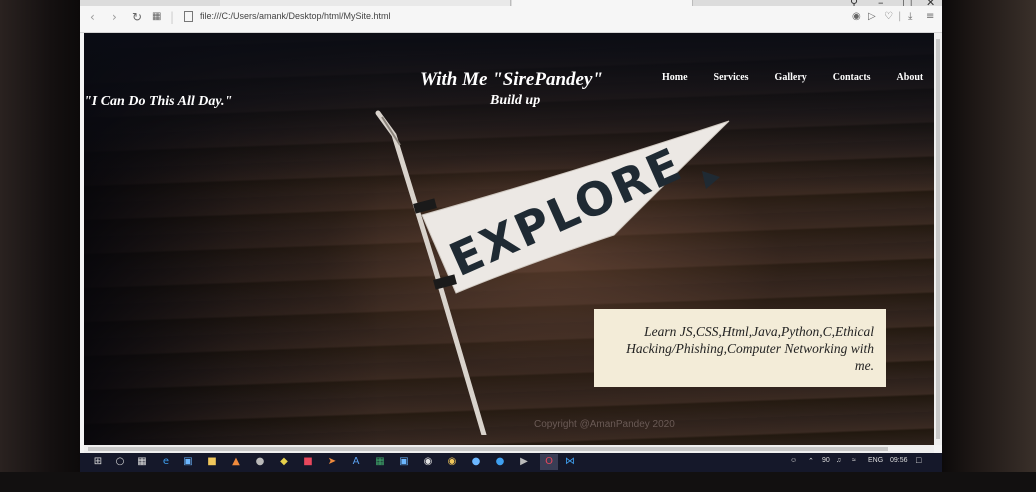 This screenshot has height=492, width=1036. I want to click on forward-icon: ›, so click(114, 17).